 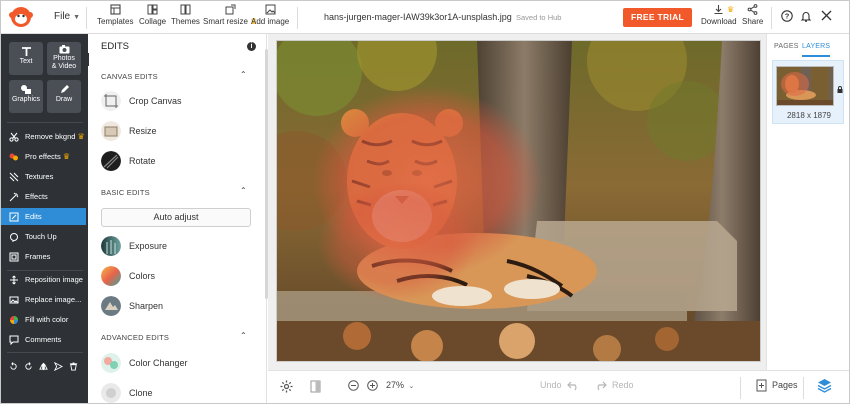 What do you see at coordinates (111, 306) in the screenshot?
I see `sharpen-thumbnail` at bounding box center [111, 306].